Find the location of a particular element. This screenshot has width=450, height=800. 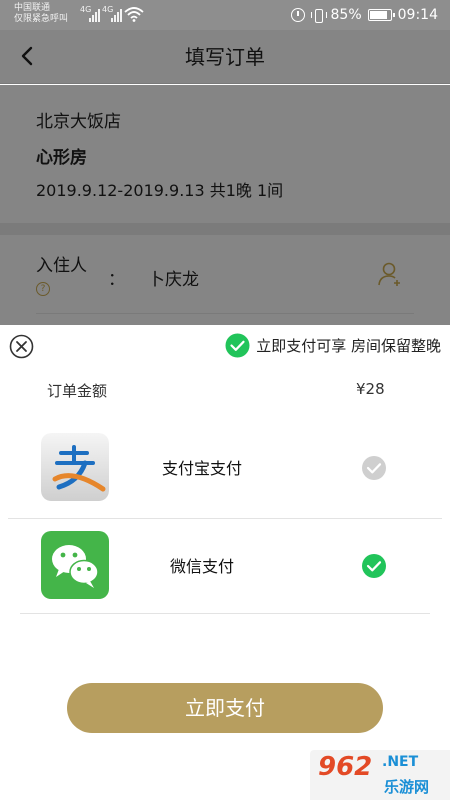

guest-colon: ： is located at coordinates (116, 280).